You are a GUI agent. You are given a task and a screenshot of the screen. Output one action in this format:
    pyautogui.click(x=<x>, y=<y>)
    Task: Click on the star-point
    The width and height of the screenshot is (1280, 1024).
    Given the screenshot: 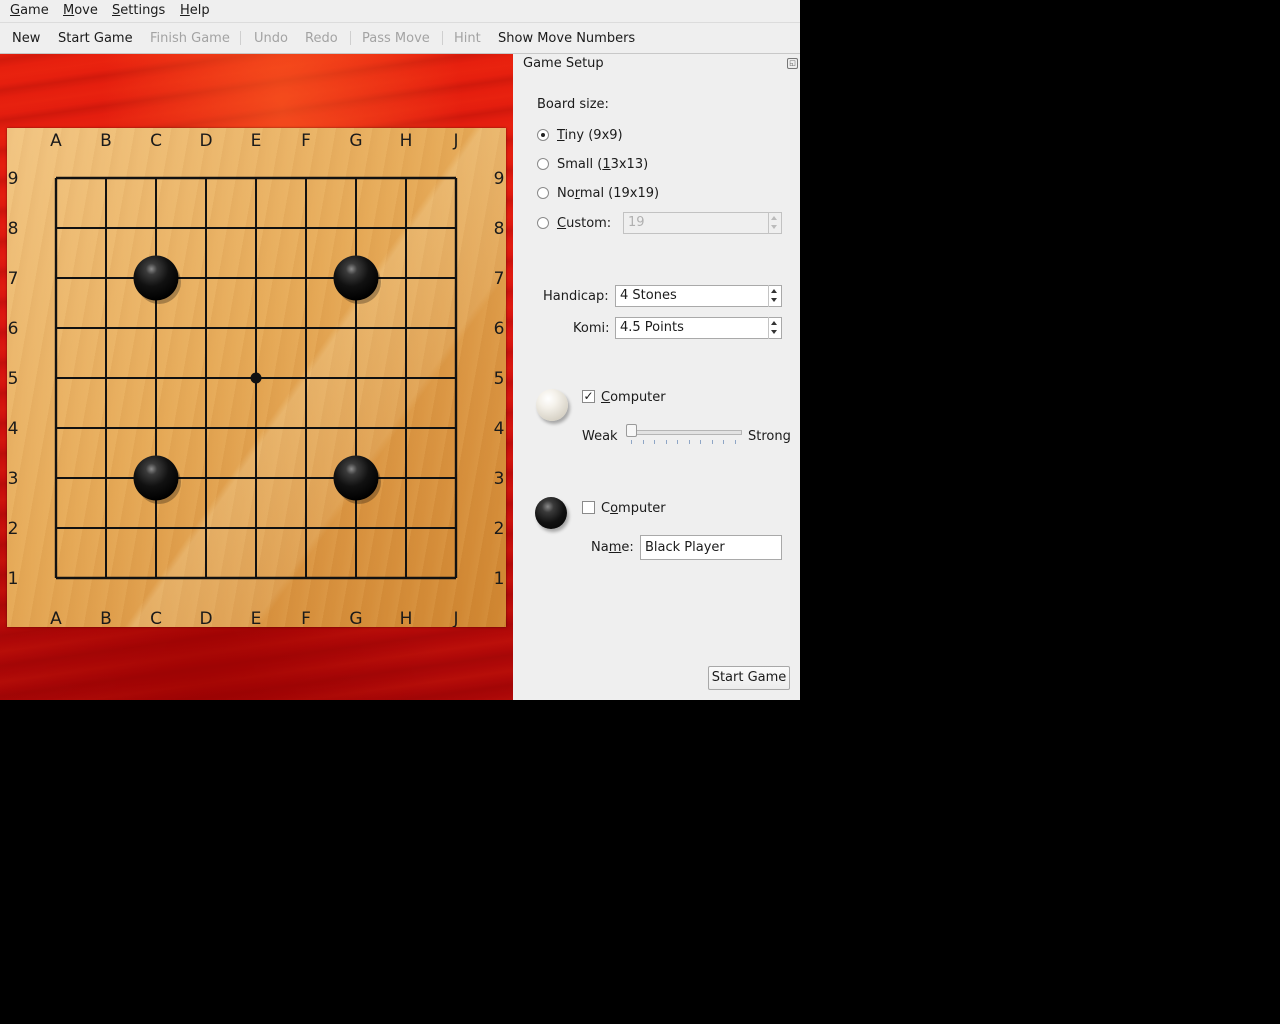 What is the action you would take?
    pyautogui.click(x=256, y=378)
    